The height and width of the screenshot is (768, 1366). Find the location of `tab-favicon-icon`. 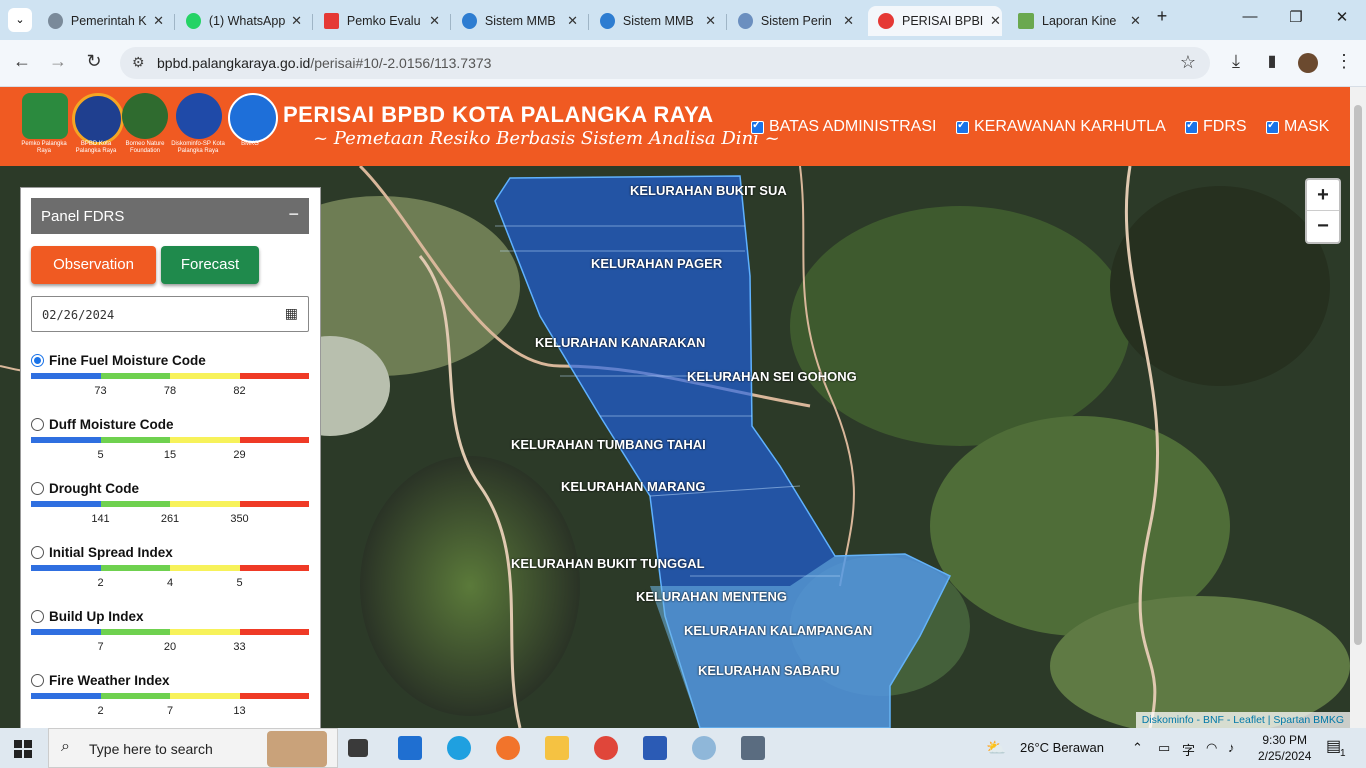

tab-favicon-icon is located at coordinates (745, 21).